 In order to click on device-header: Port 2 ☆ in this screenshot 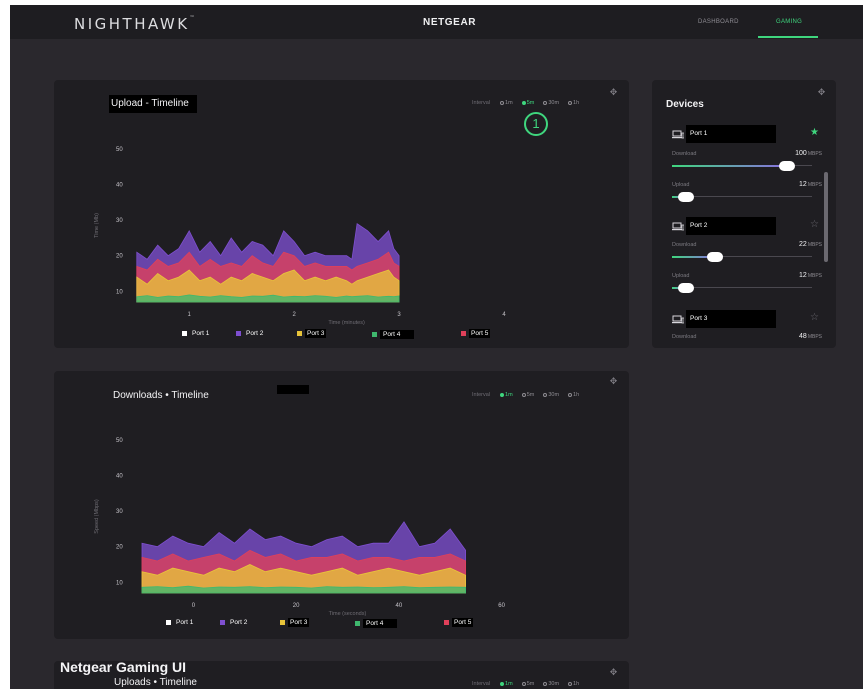, I will do `click(747, 226)`.